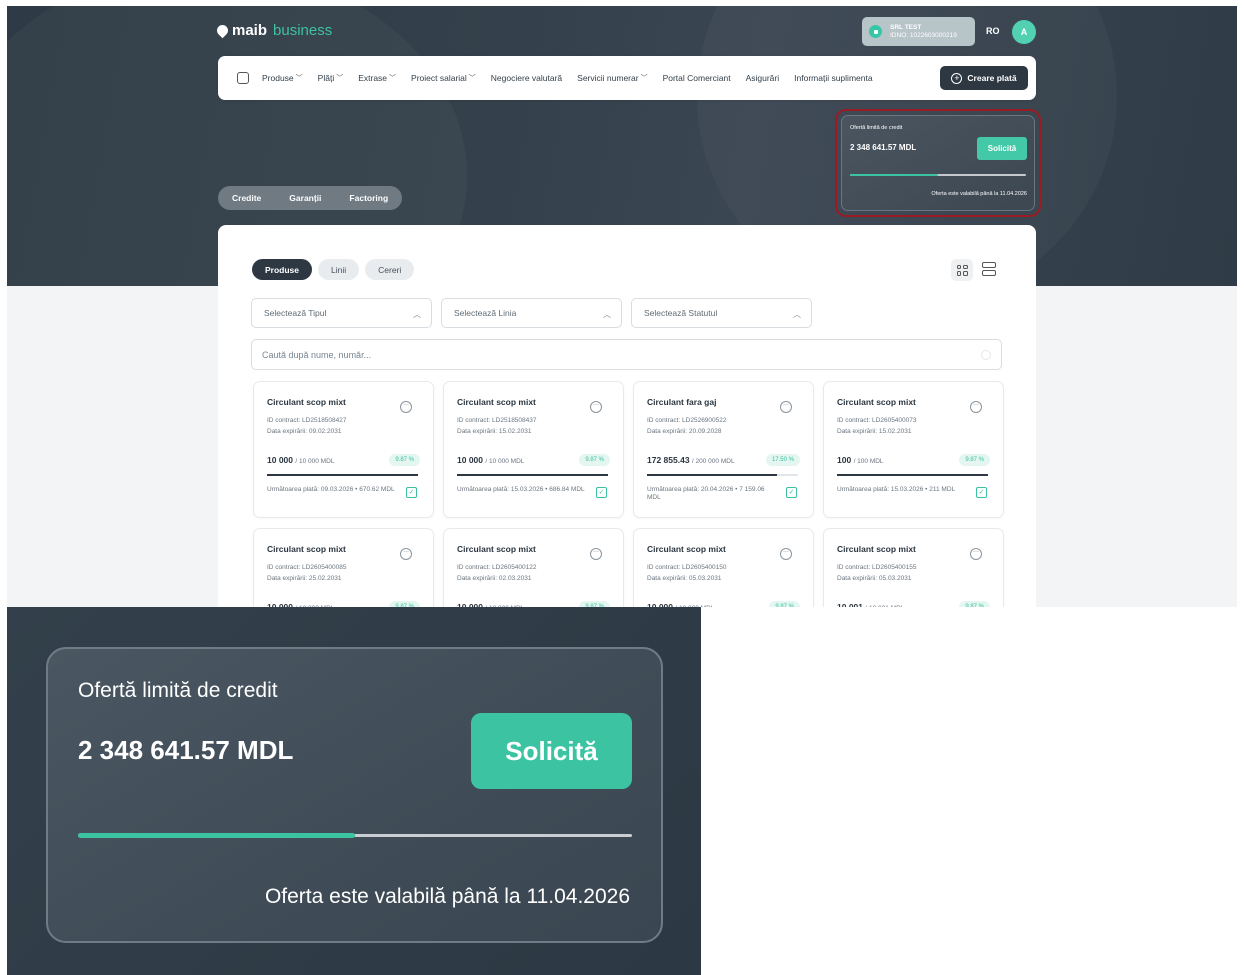  What do you see at coordinates (497, 420) in the screenshot?
I see `card-contract-id: ID contract: LD2518508437` at bounding box center [497, 420].